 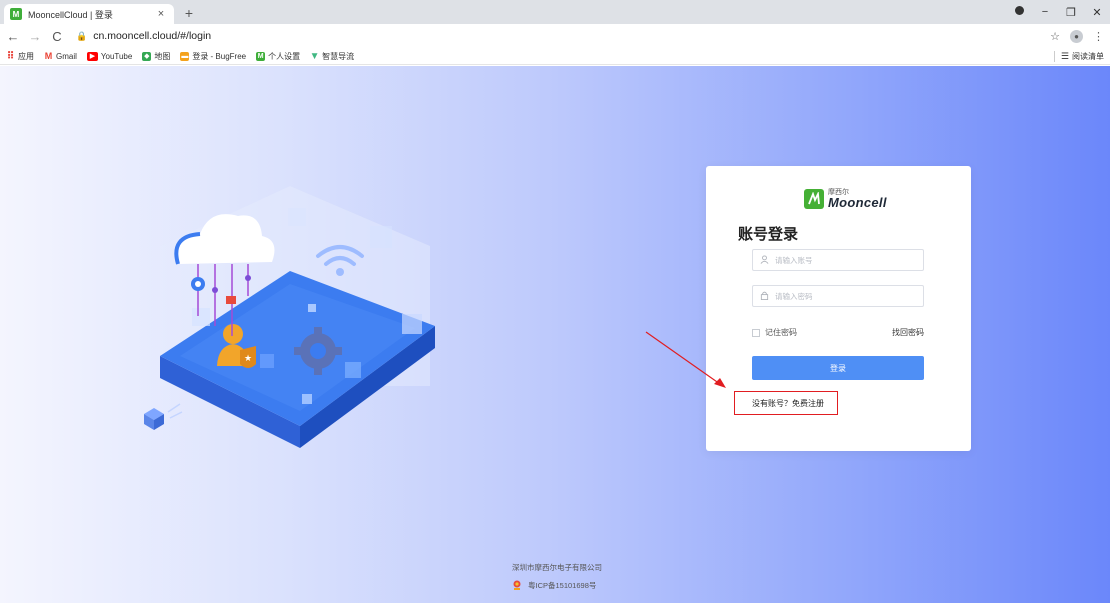 I want to click on account-field, so click(x=838, y=260).